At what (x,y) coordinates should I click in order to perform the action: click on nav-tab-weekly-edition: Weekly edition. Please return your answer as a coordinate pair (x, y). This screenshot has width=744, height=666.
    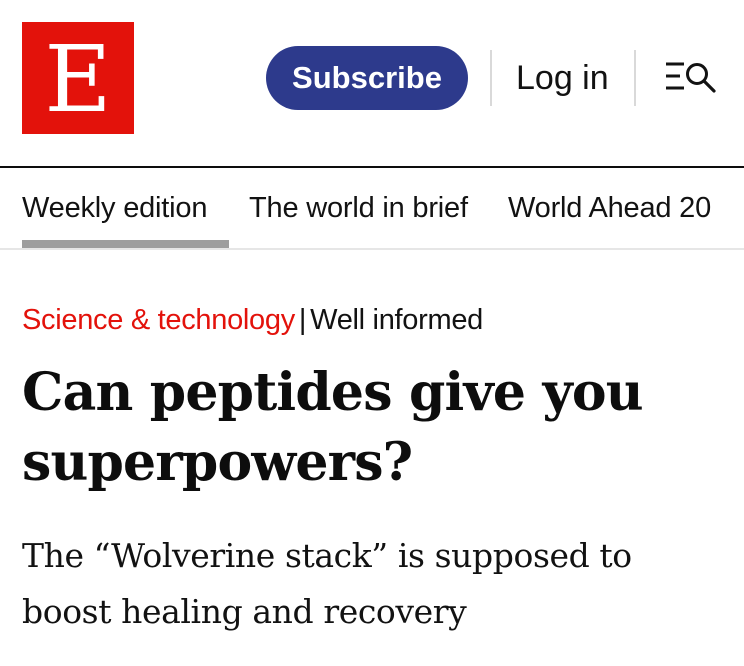
    Looking at the image, I should click on (114, 208).